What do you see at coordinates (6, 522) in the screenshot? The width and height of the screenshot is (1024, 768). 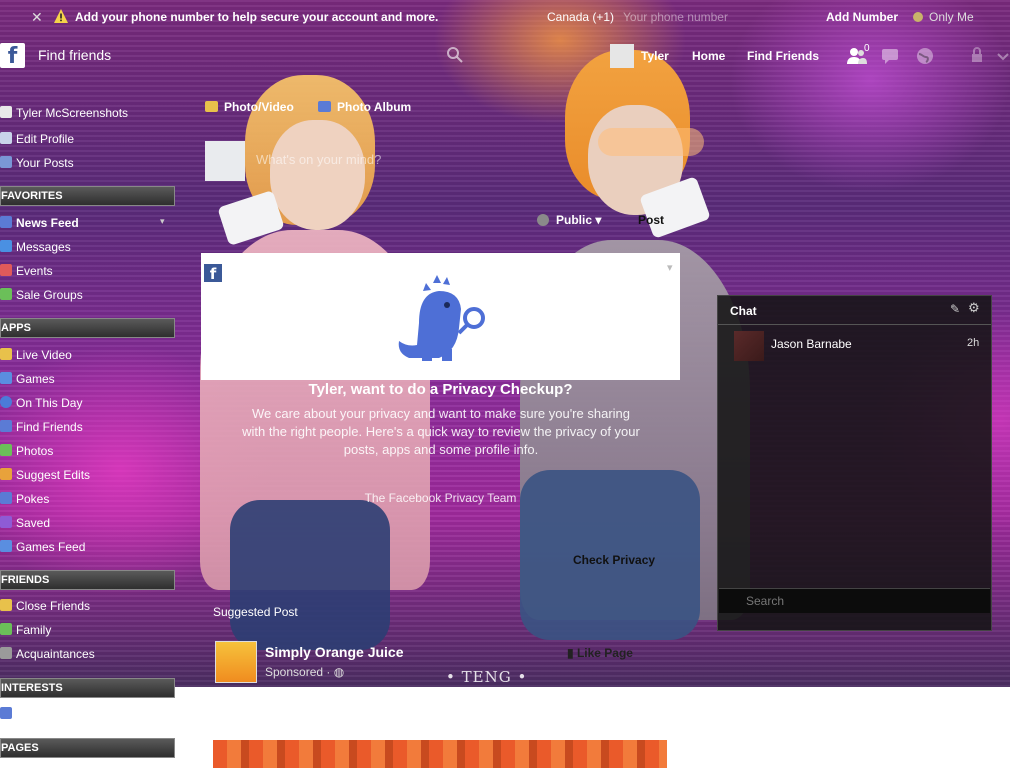 I see `bookmark-icon` at bounding box center [6, 522].